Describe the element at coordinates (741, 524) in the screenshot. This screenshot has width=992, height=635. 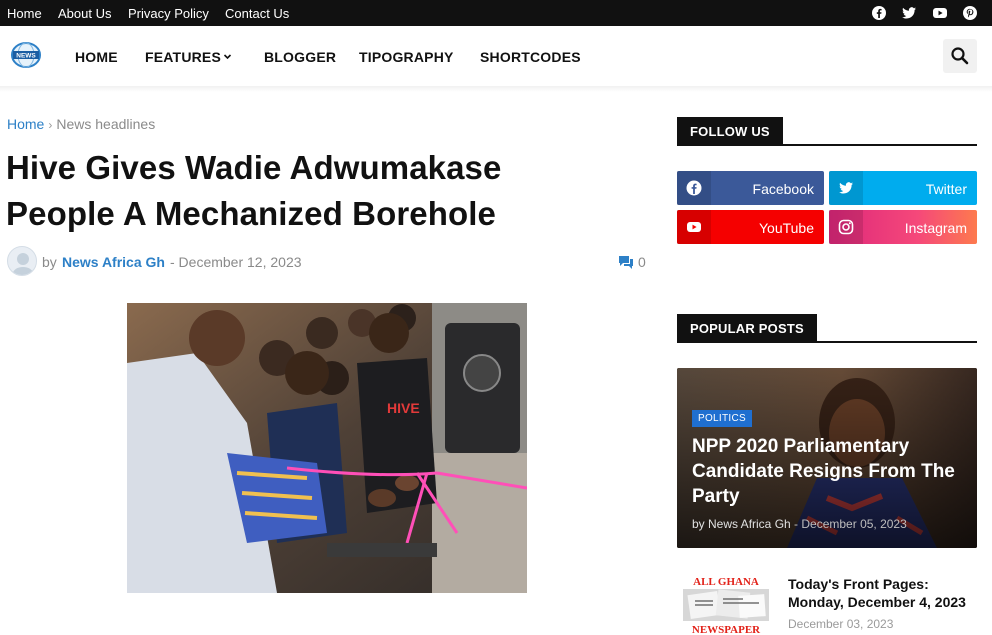
I see `featured-post-author: by News Africa Gh` at that location.